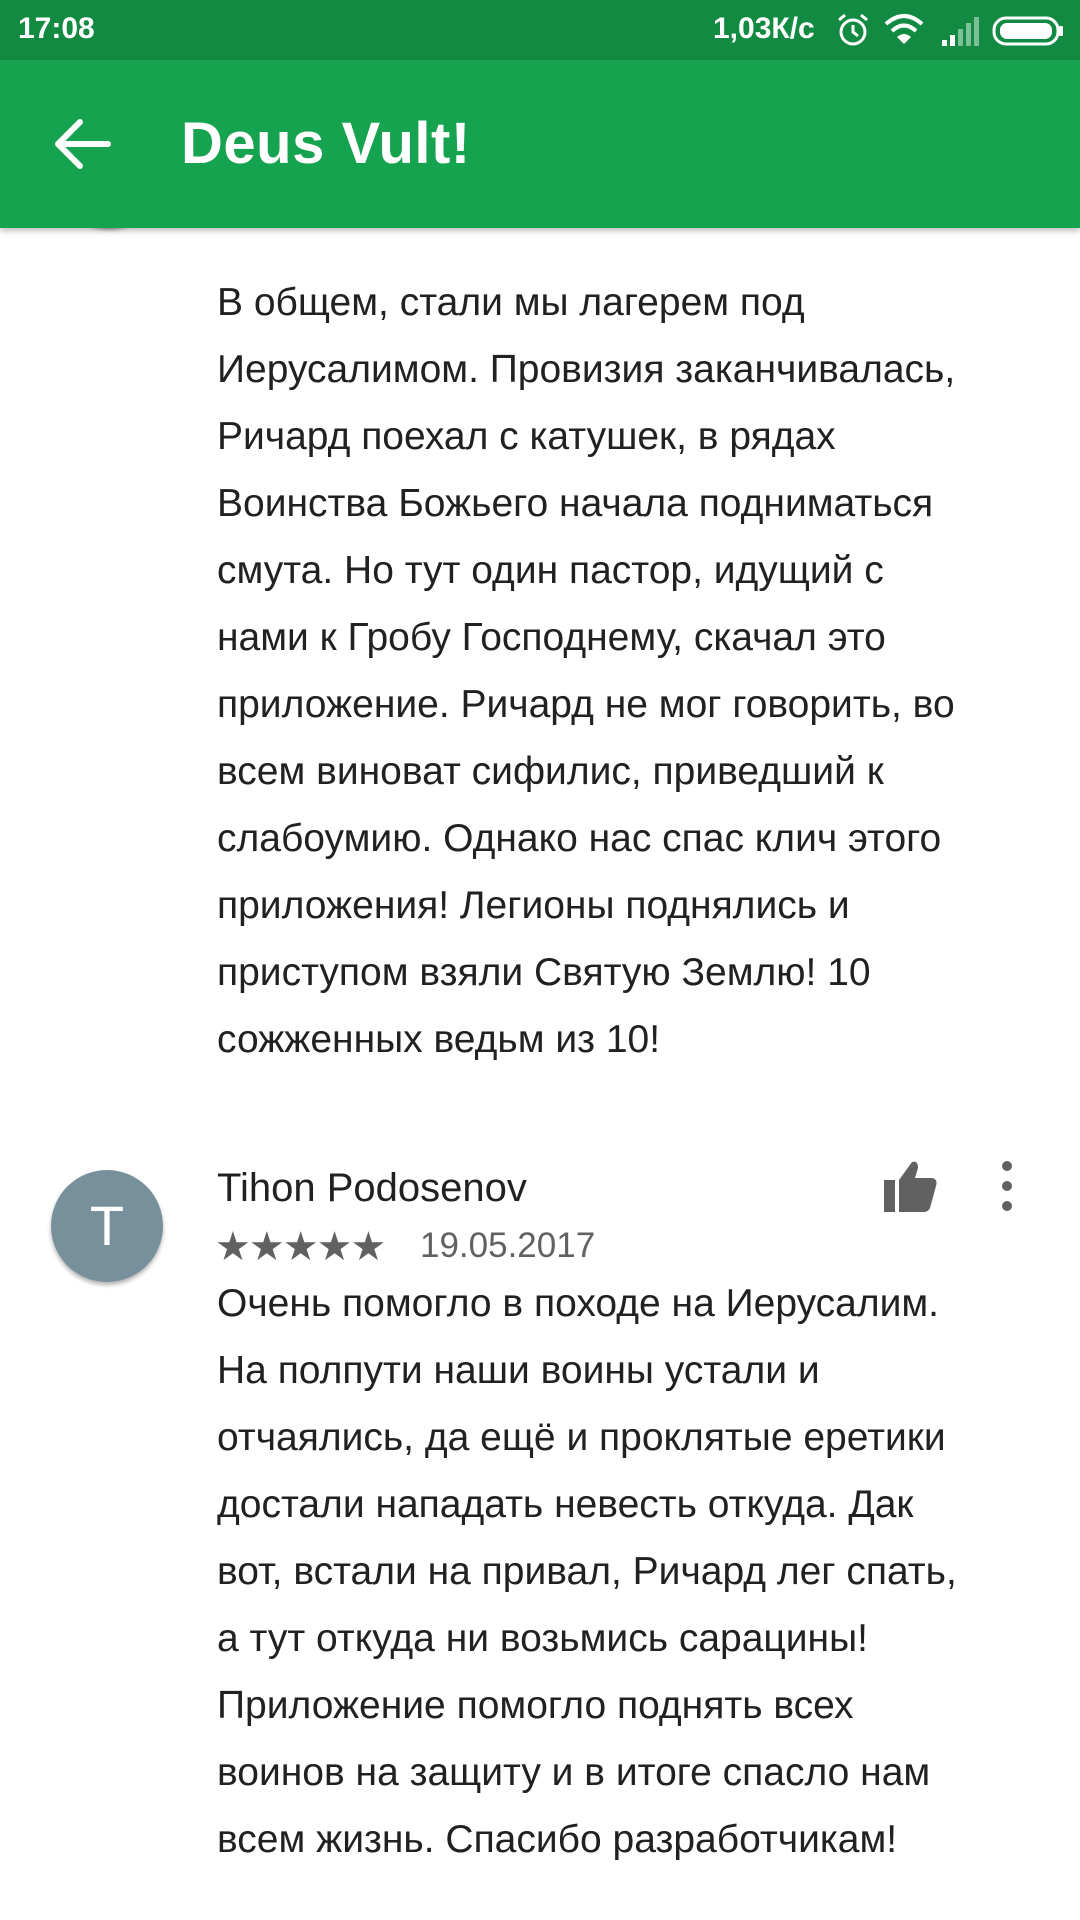  Describe the element at coordinates (508, 1245) in the screenshot. I see `review-date: 19.05.2017` at that location.